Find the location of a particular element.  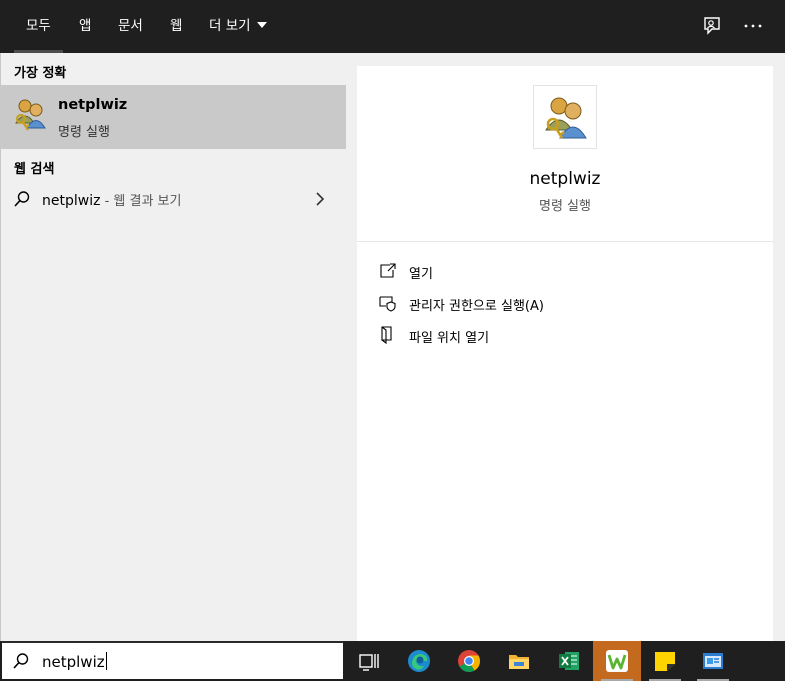

w-app-icon is located at coordinates (617, 661).